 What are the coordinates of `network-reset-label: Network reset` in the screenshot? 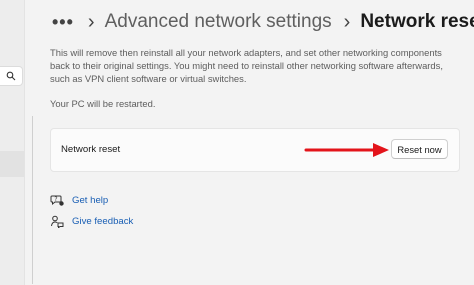 It's located at (91, 149).